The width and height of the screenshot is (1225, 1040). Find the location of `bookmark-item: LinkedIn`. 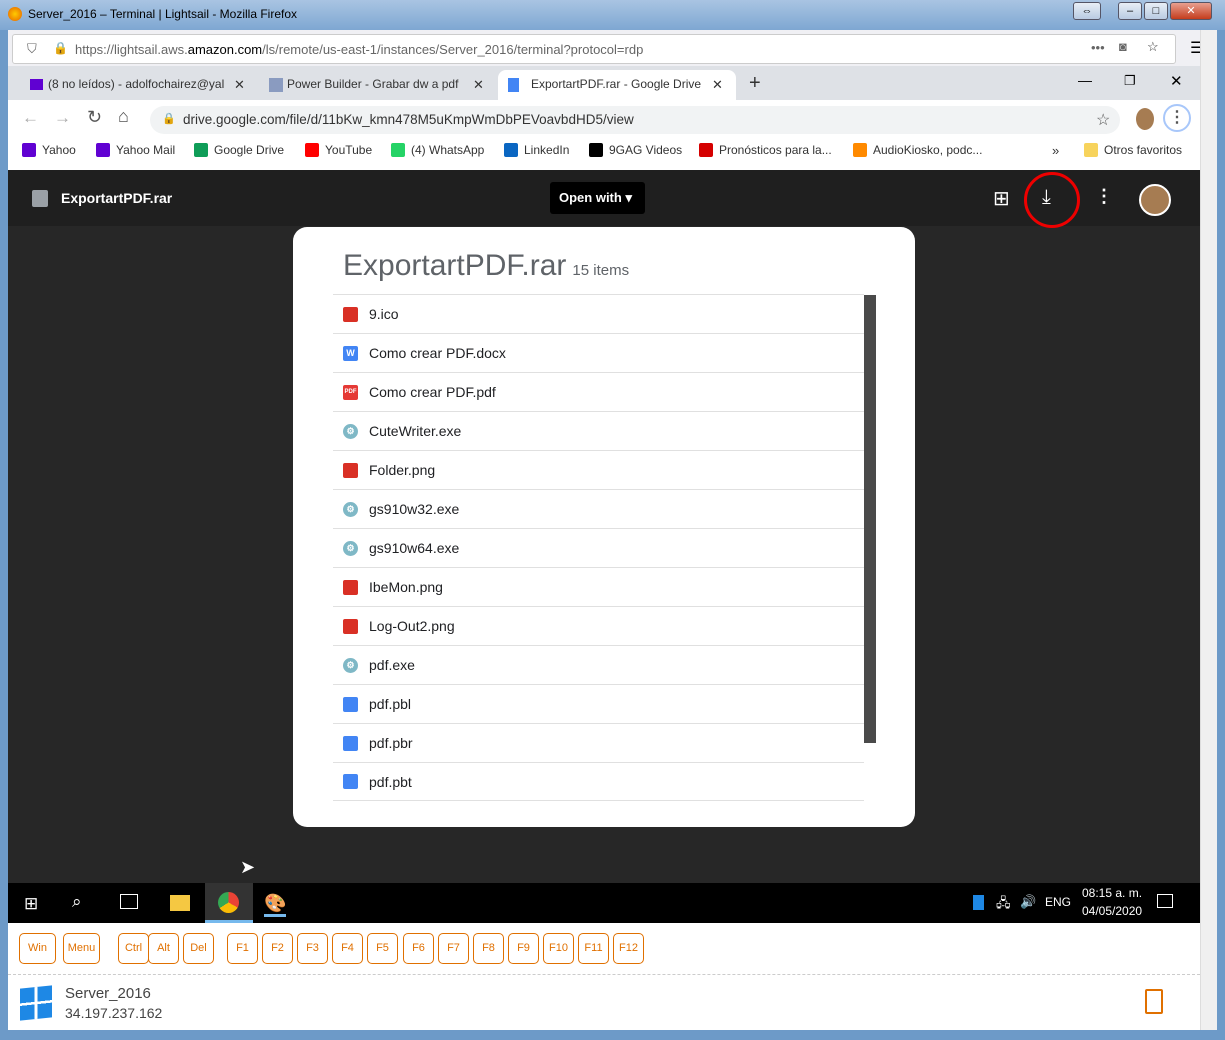

bookmark-item: LinkedIn is located at coordinates (536, 150).